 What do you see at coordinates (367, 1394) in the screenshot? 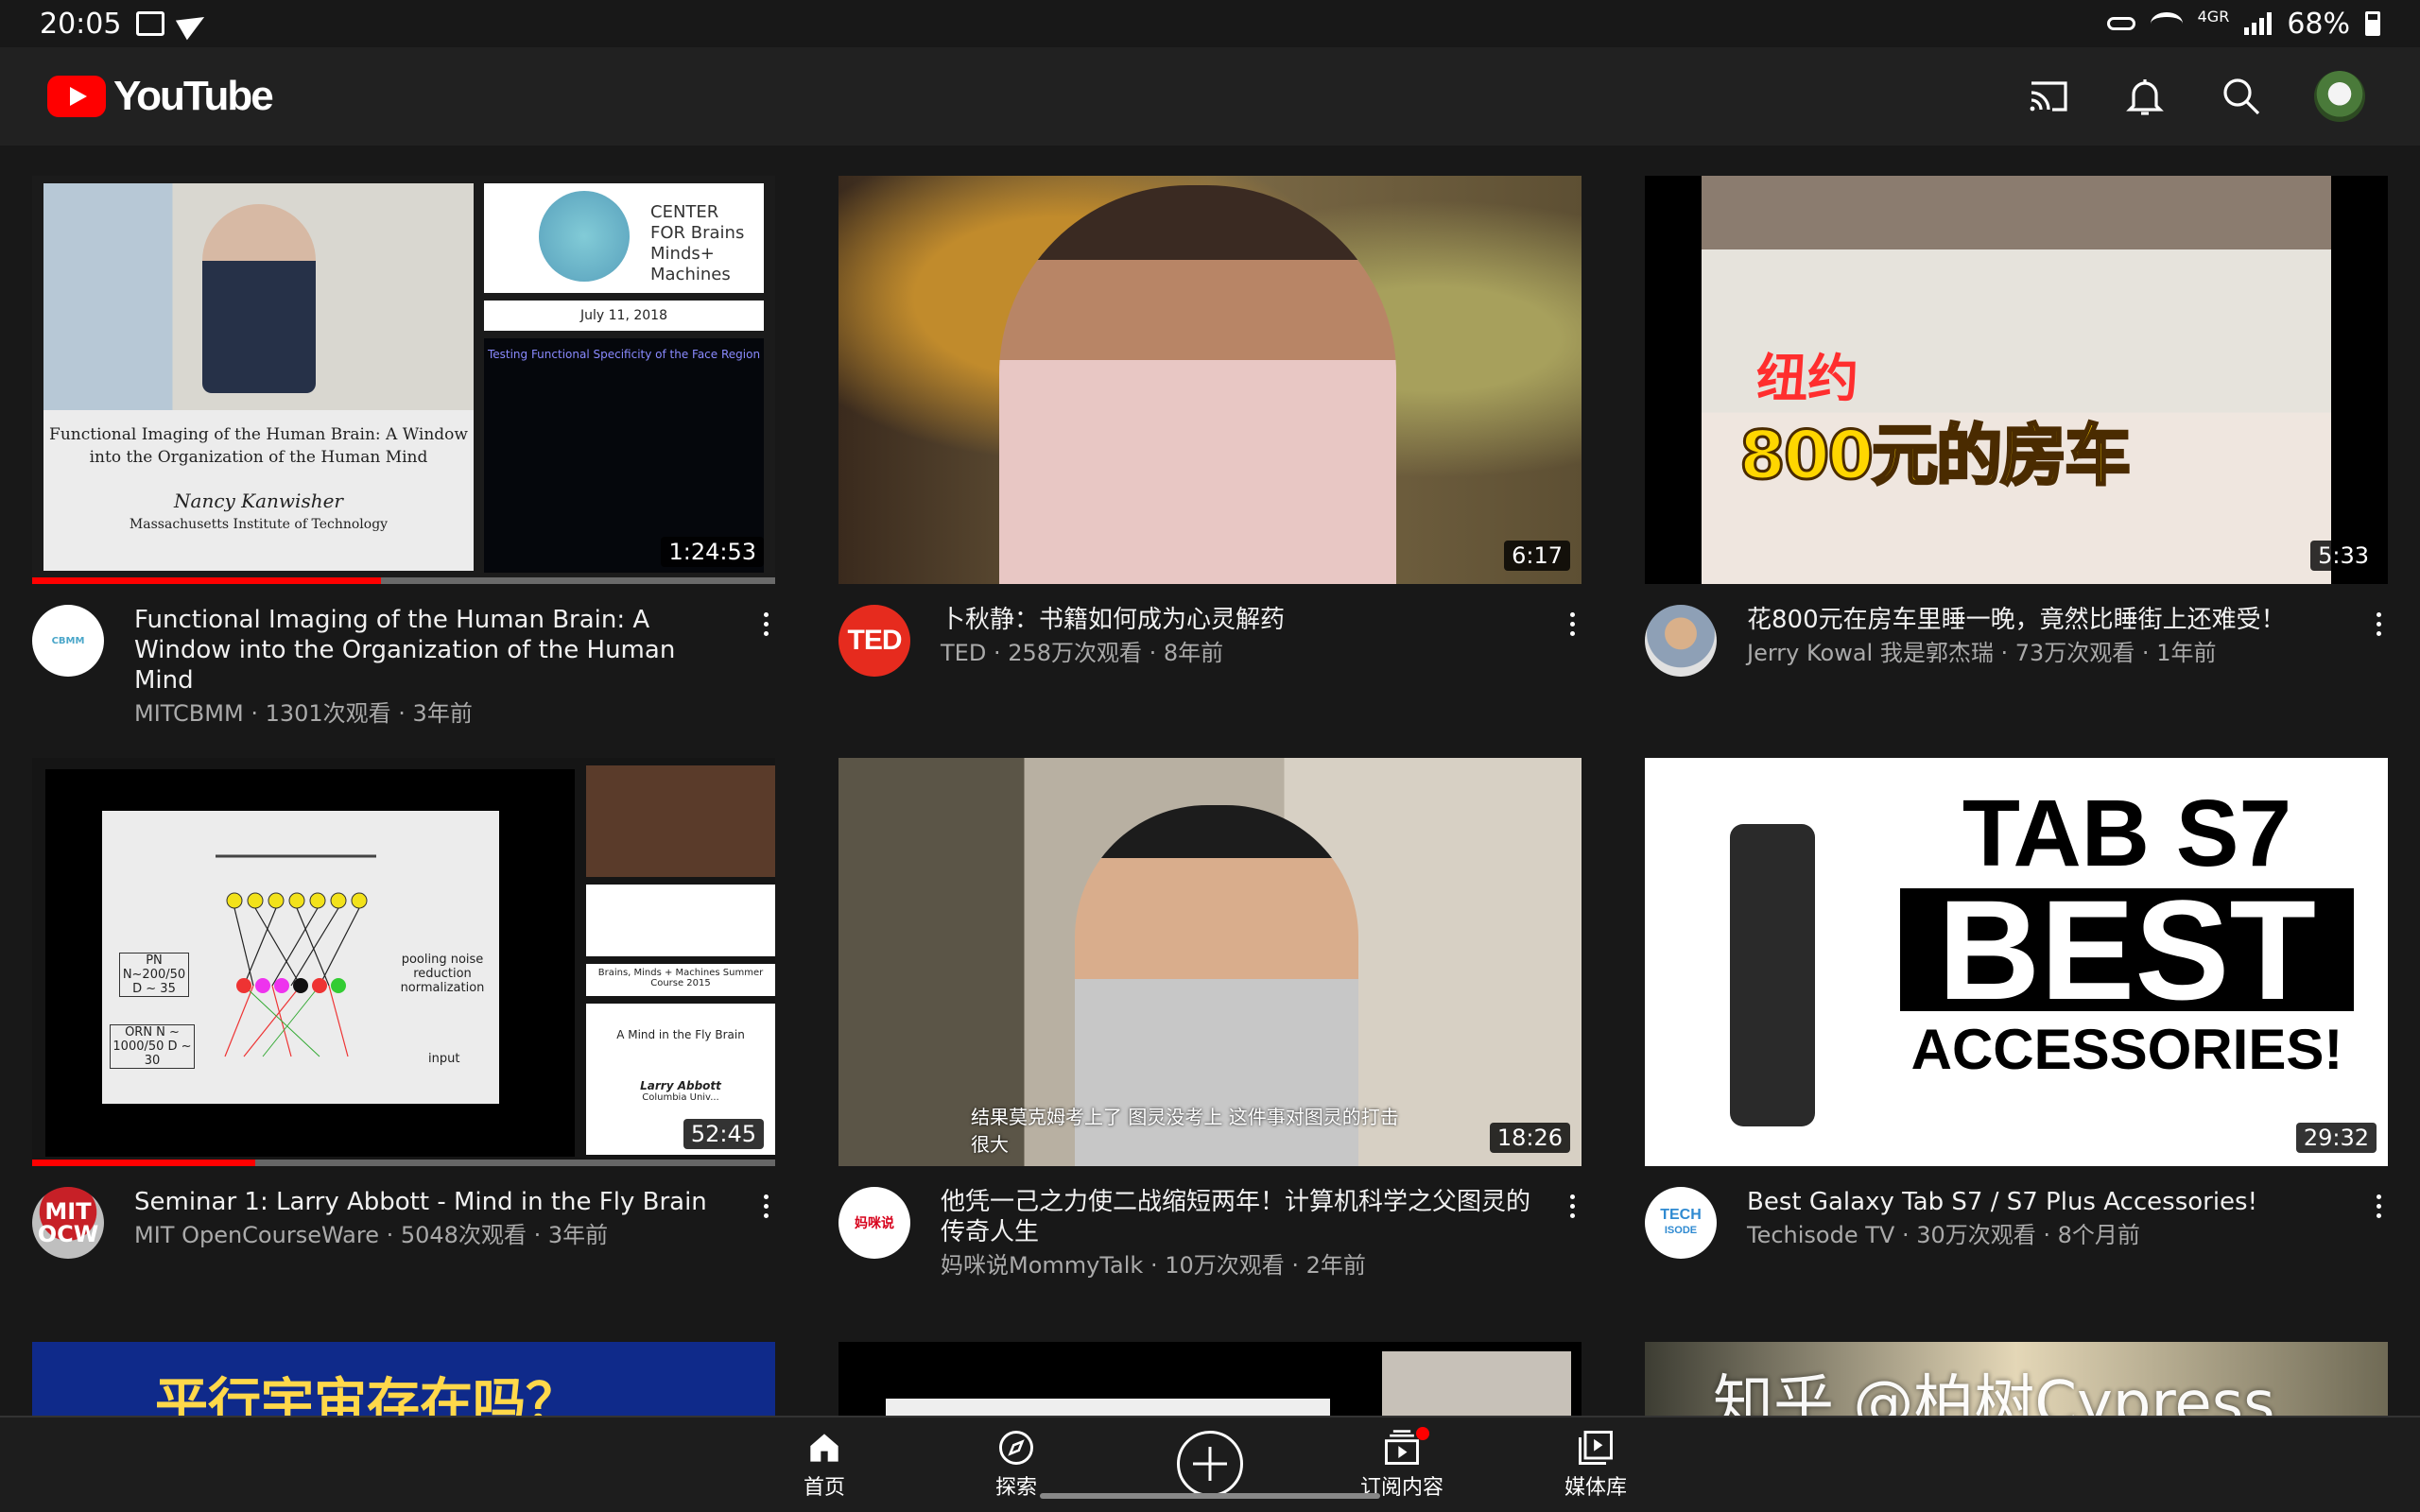
I see `thumb-caption: 平行宇宙存在吗？` at bounding box center [367, 1394].